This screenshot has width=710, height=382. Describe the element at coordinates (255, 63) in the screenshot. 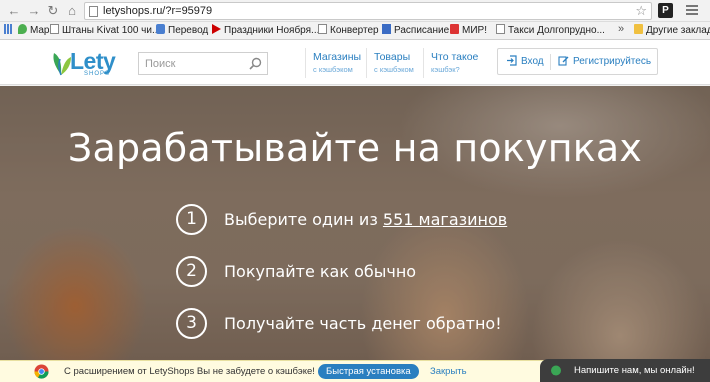

I see `search-icon` at that location.